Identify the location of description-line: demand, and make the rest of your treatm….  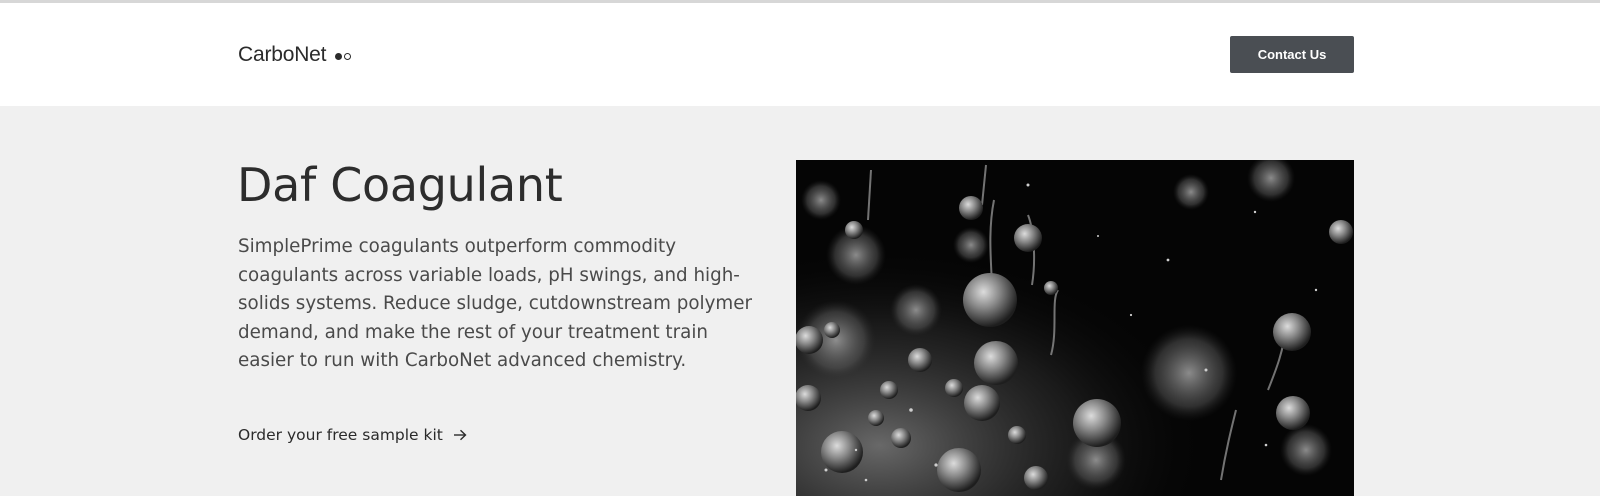
(473, 332).